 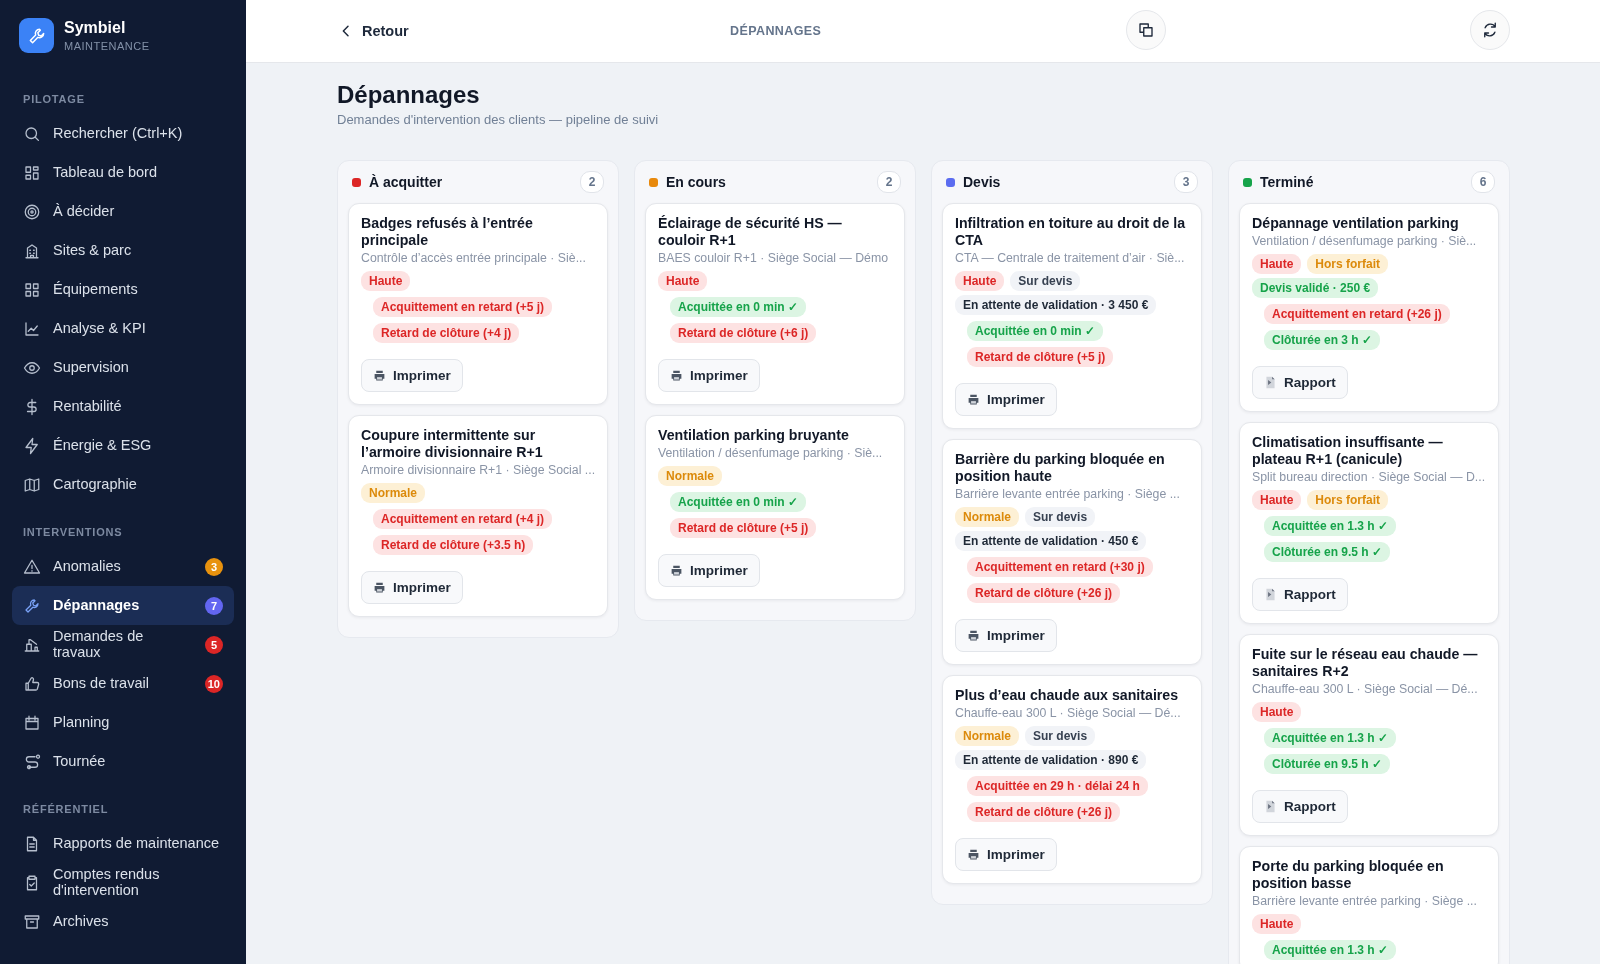 What do you see at coordinates (453, 545) in the screenshot?
I see `sla-tag: Retard de clôture (+3.5 h)` at bounding box center [453, 545].